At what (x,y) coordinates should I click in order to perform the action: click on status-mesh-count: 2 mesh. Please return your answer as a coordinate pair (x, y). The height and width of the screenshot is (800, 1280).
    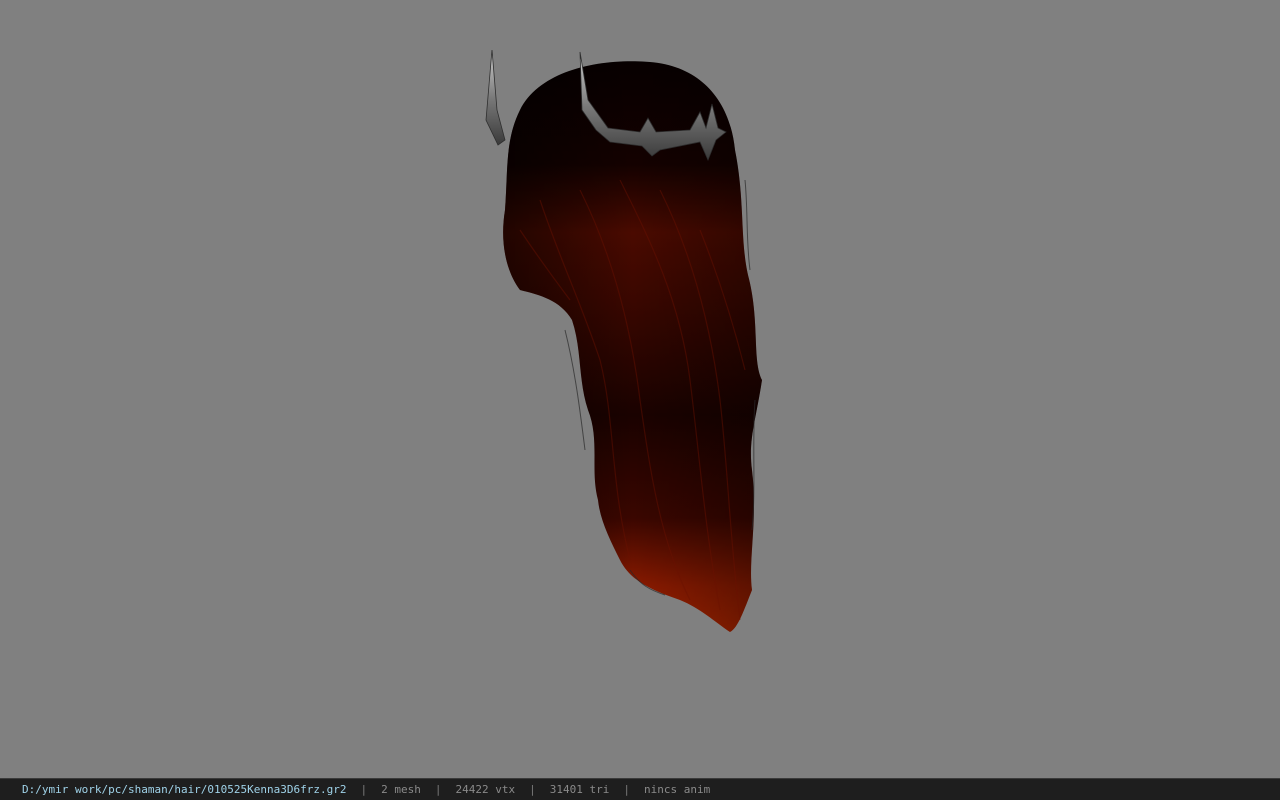
    Looking at the image, I should click on (401, 789).